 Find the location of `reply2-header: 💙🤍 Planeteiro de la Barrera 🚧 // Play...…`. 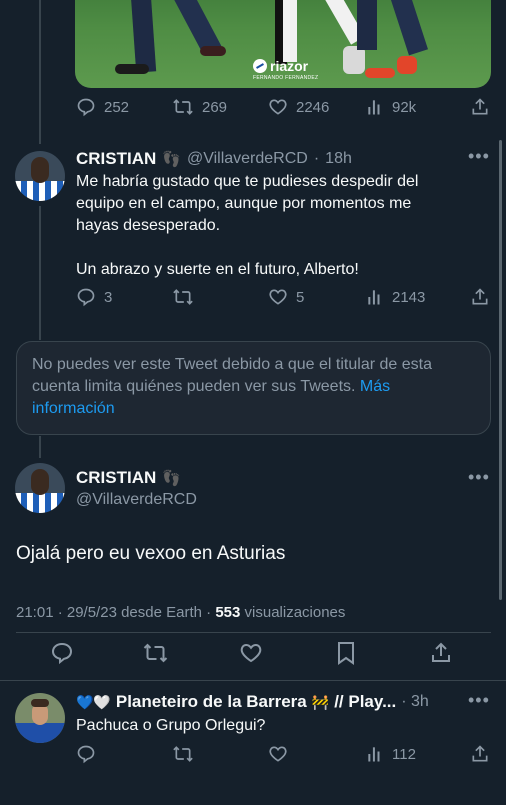

reply2-header: 💙🤍 Planeteiro de la Barrera 🚧 // Play...… is located at coordinates (252, 702).